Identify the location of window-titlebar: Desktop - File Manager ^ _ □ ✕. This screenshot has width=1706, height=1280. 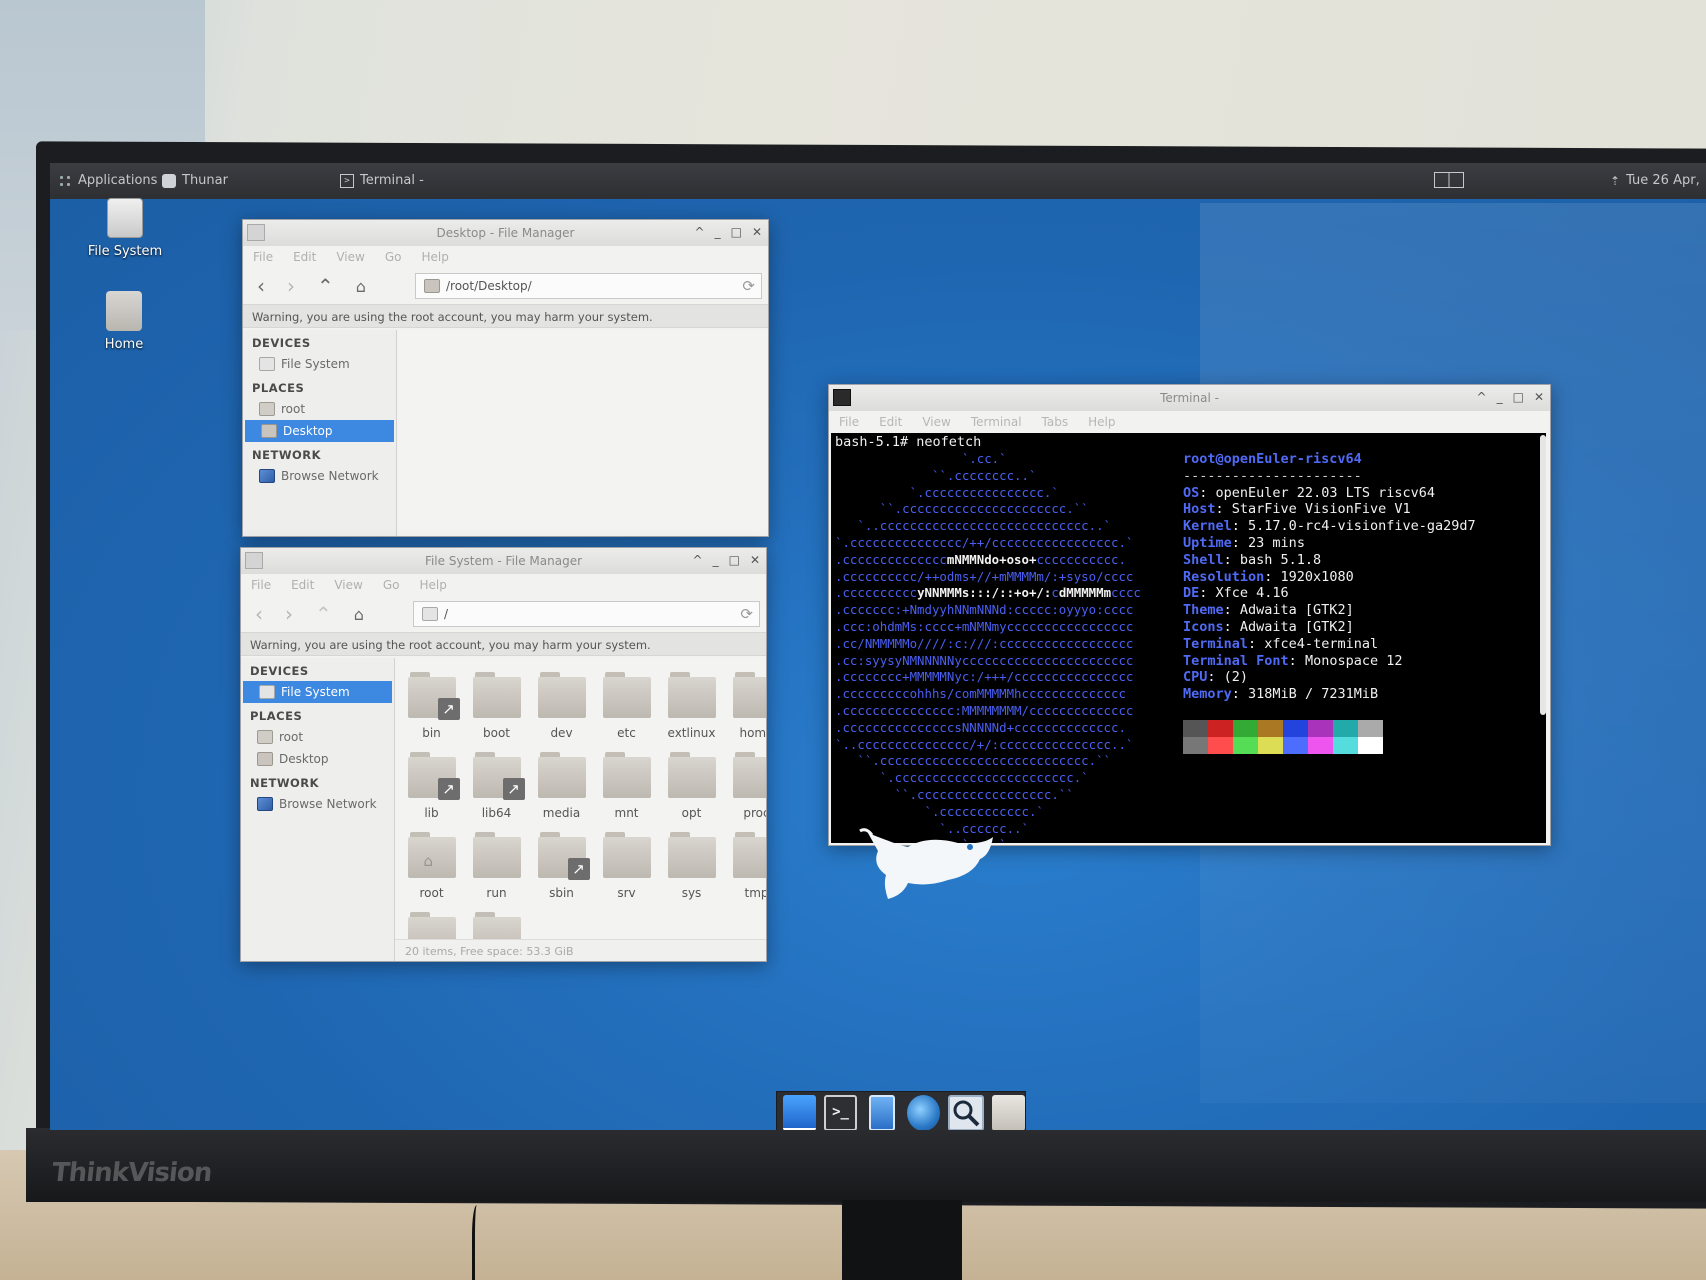
(505, 233).